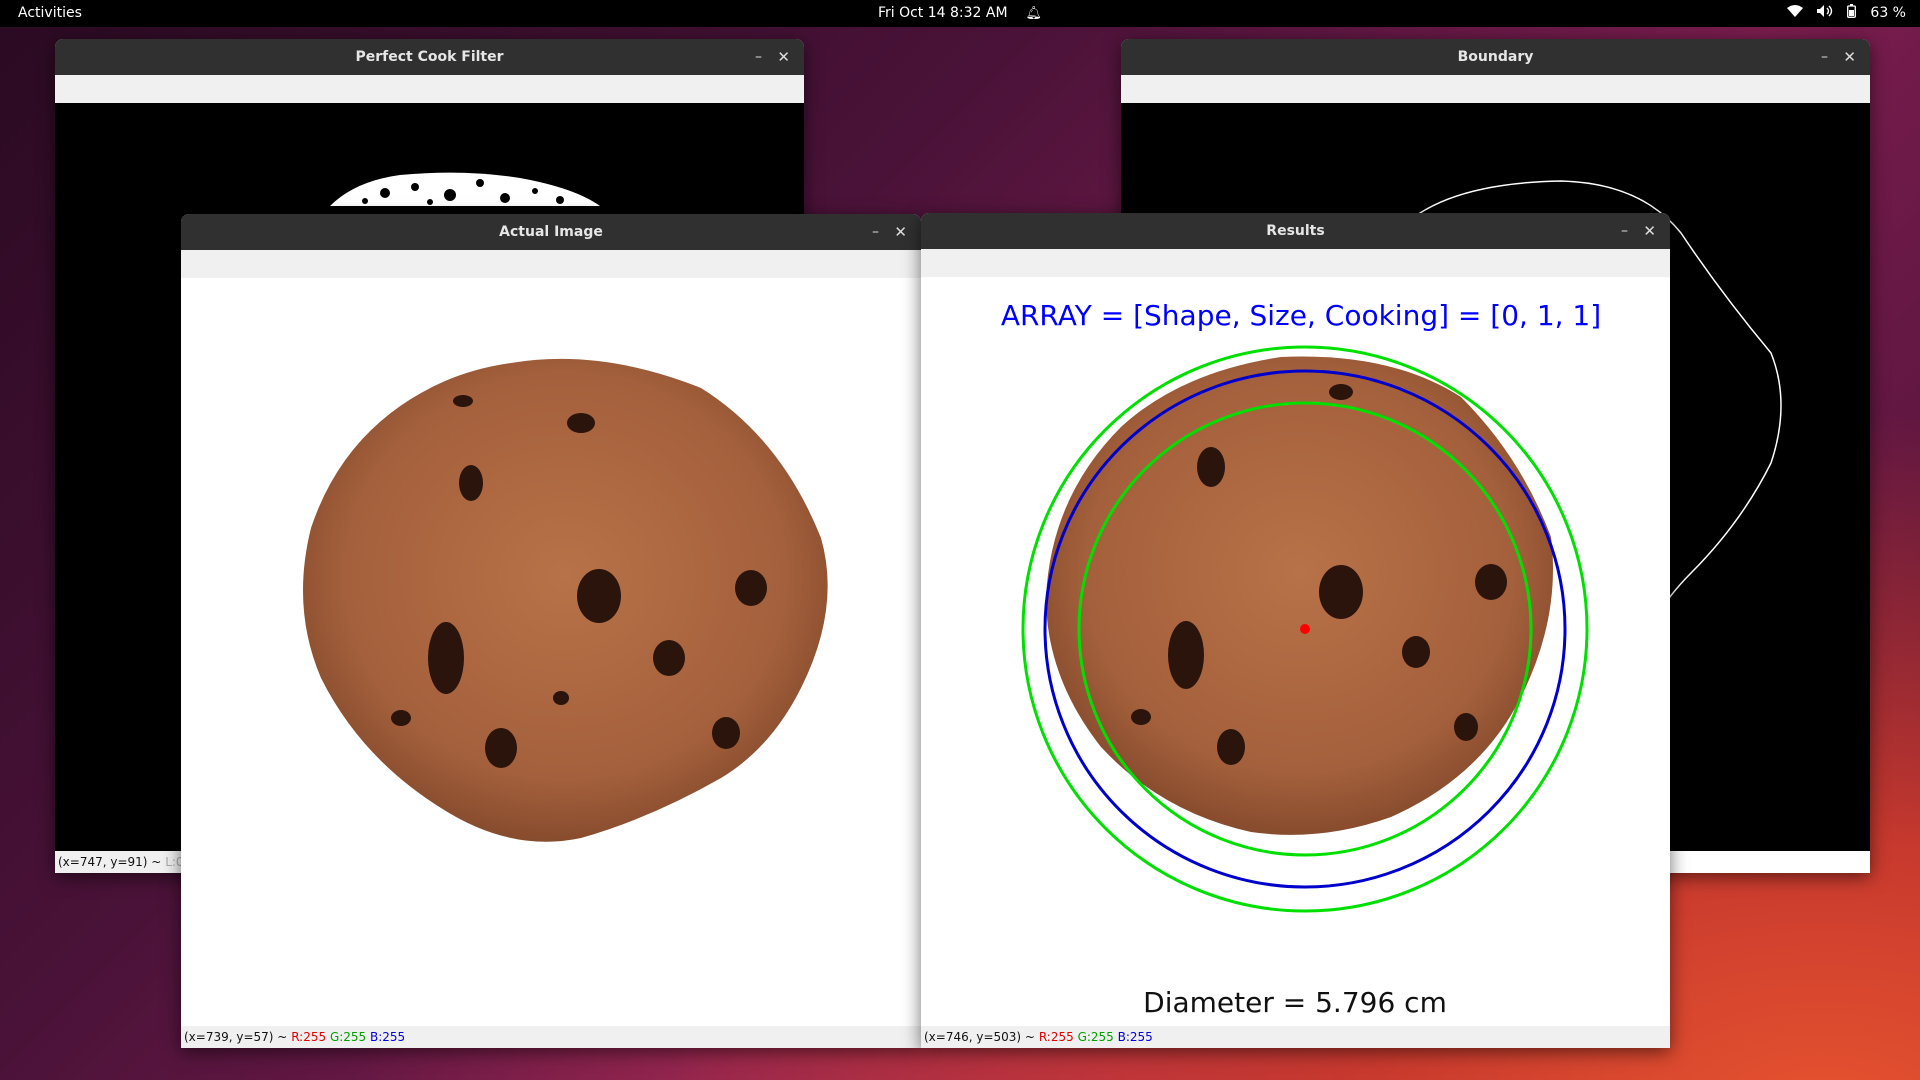  What do you see at coordinates (1795, 13) in the screenshot?
I see `wifi-icon` at bounding box center [1795, 13].